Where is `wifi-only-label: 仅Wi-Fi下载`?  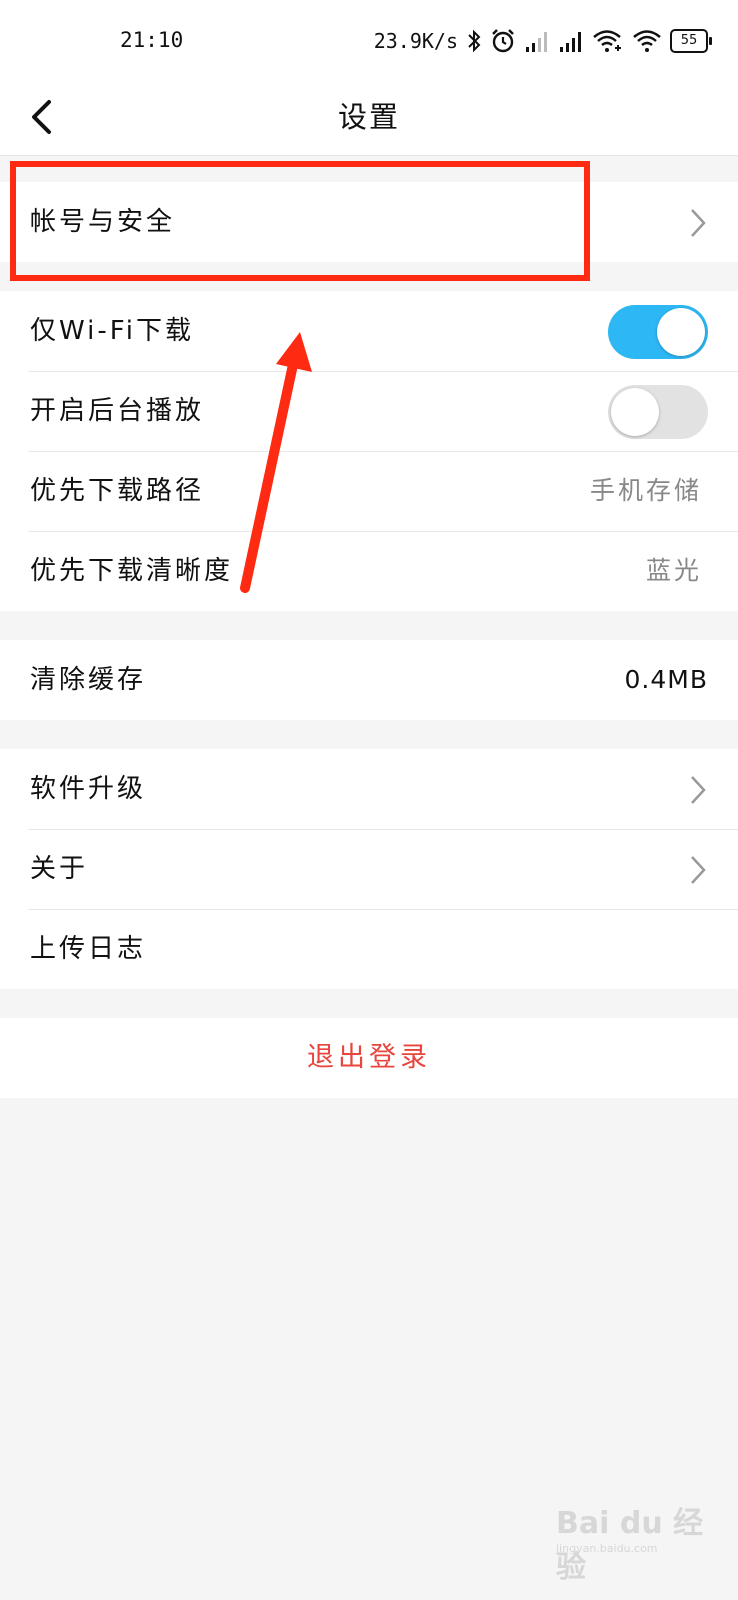 wifi-only-label: 仅Wi-Fi下载 is located at coordinates (112, 331).